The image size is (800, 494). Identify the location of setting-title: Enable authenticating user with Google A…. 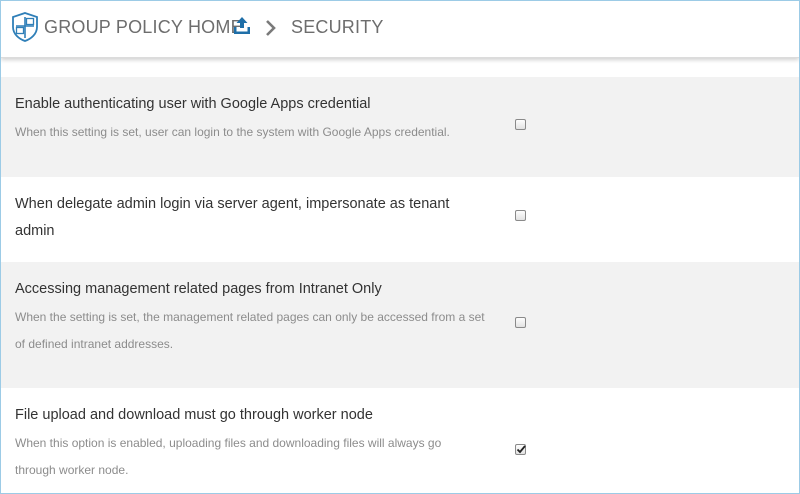
(193, 104).